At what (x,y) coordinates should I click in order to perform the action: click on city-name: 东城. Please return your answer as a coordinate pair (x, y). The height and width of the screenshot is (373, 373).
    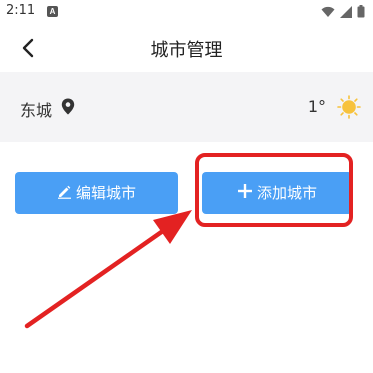
    Looking at the image, I should click on (36, 110).